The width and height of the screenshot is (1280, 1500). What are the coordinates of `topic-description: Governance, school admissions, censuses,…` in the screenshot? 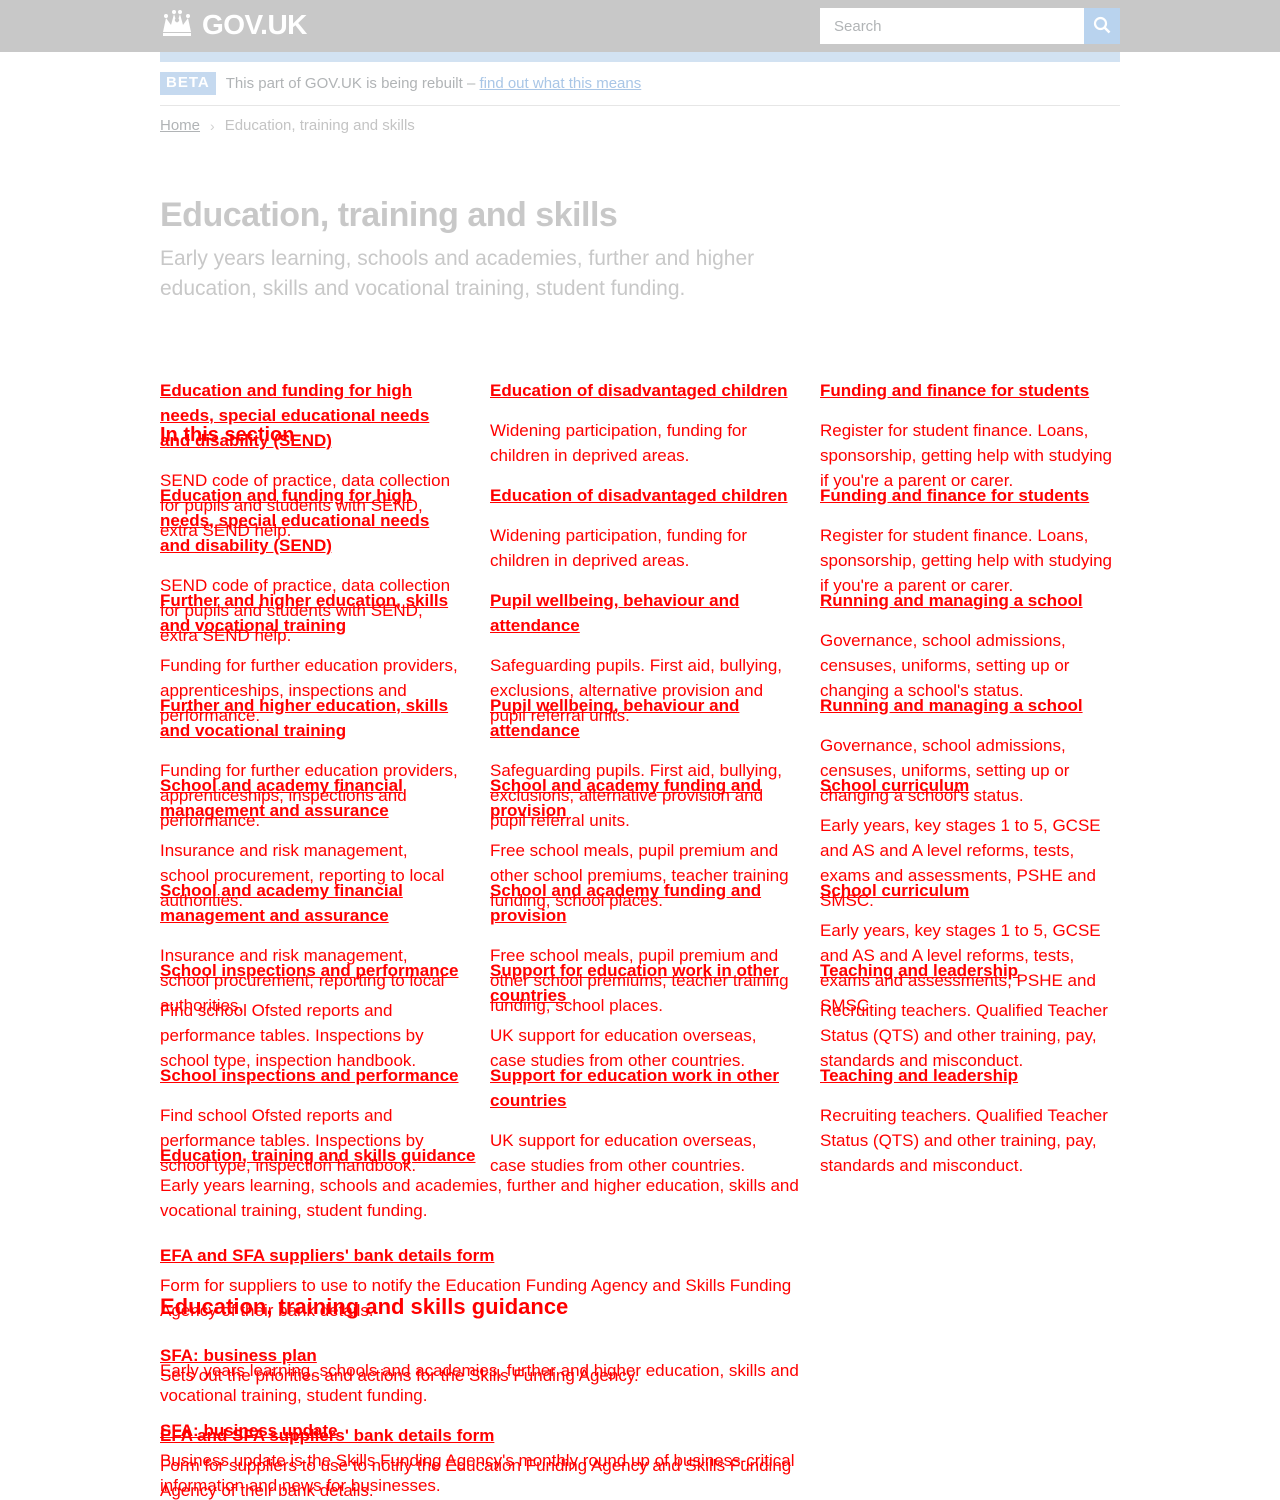 It's located at (945, 665).